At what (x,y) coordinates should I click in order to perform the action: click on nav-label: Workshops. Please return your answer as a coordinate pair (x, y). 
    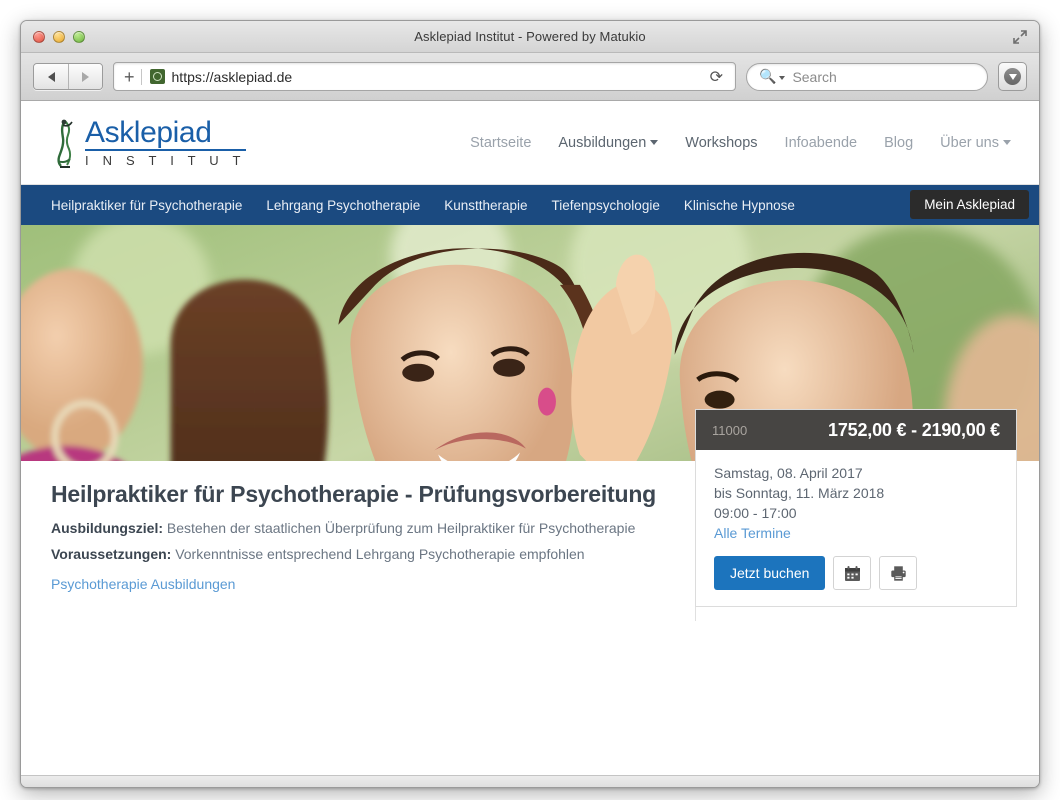
    Looking at the image, I should click on (721, 142).